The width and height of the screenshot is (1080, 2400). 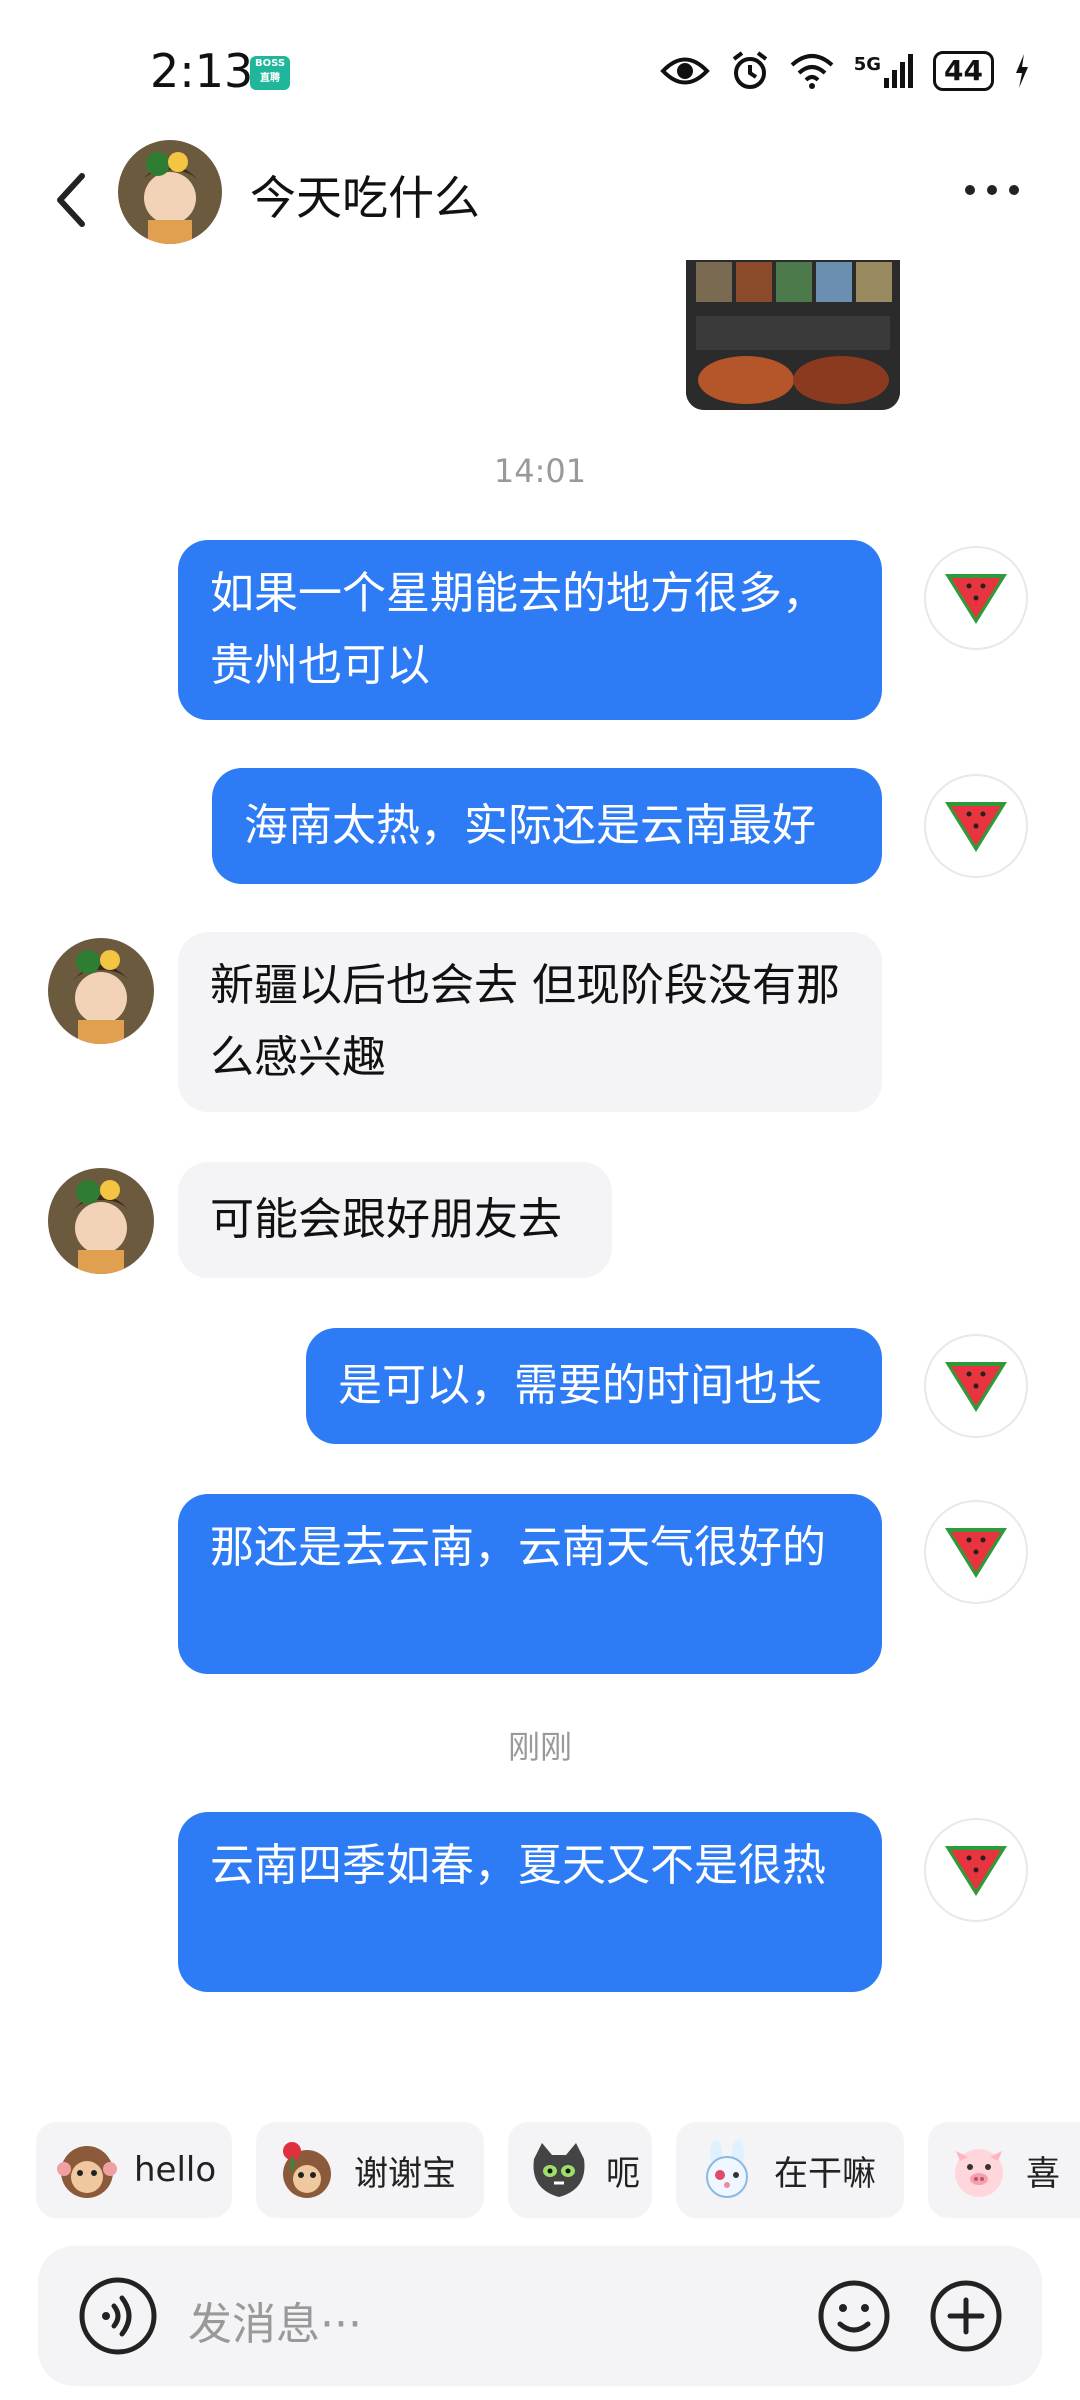 What do you see at coordinates (118, 2316) in the screenshot?
I see `voice-input-icon` at bounding box center [118, 2316].